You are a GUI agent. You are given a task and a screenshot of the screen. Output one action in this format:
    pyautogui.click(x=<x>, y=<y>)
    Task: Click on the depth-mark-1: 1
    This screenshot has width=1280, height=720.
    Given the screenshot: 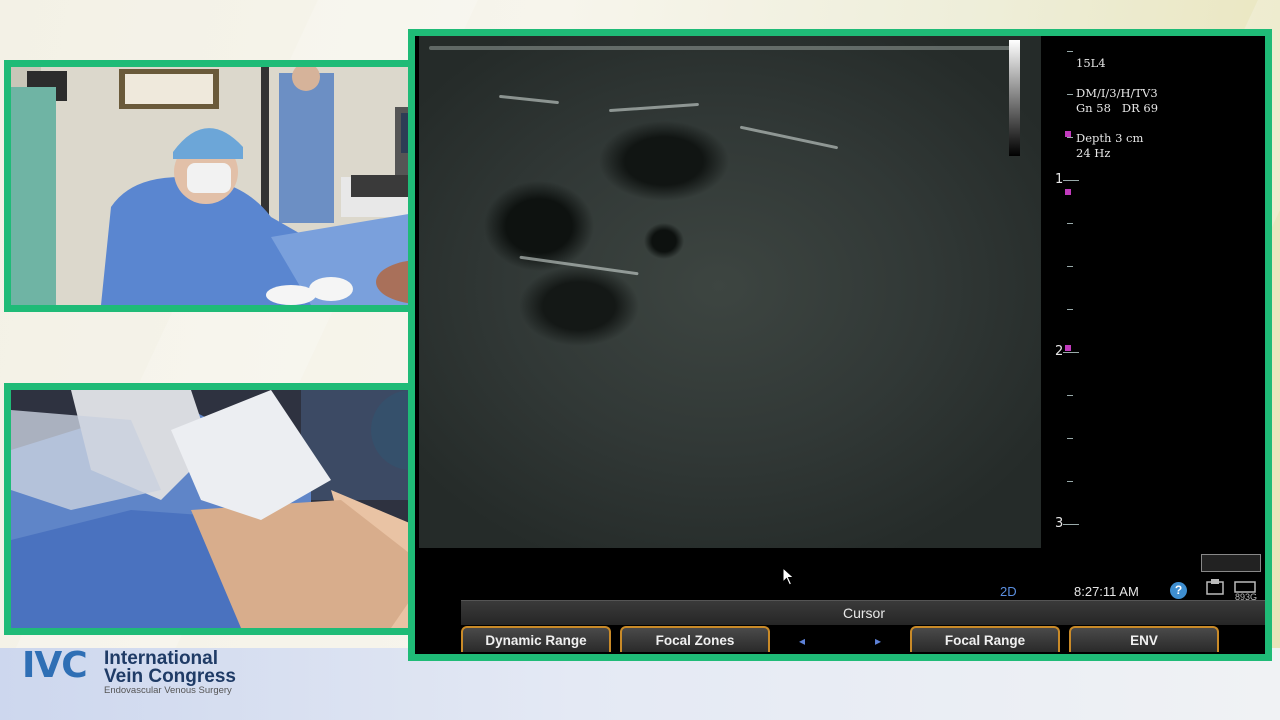 What is the action you would take?
    pyautogui.click(x=1059, y=179)
    